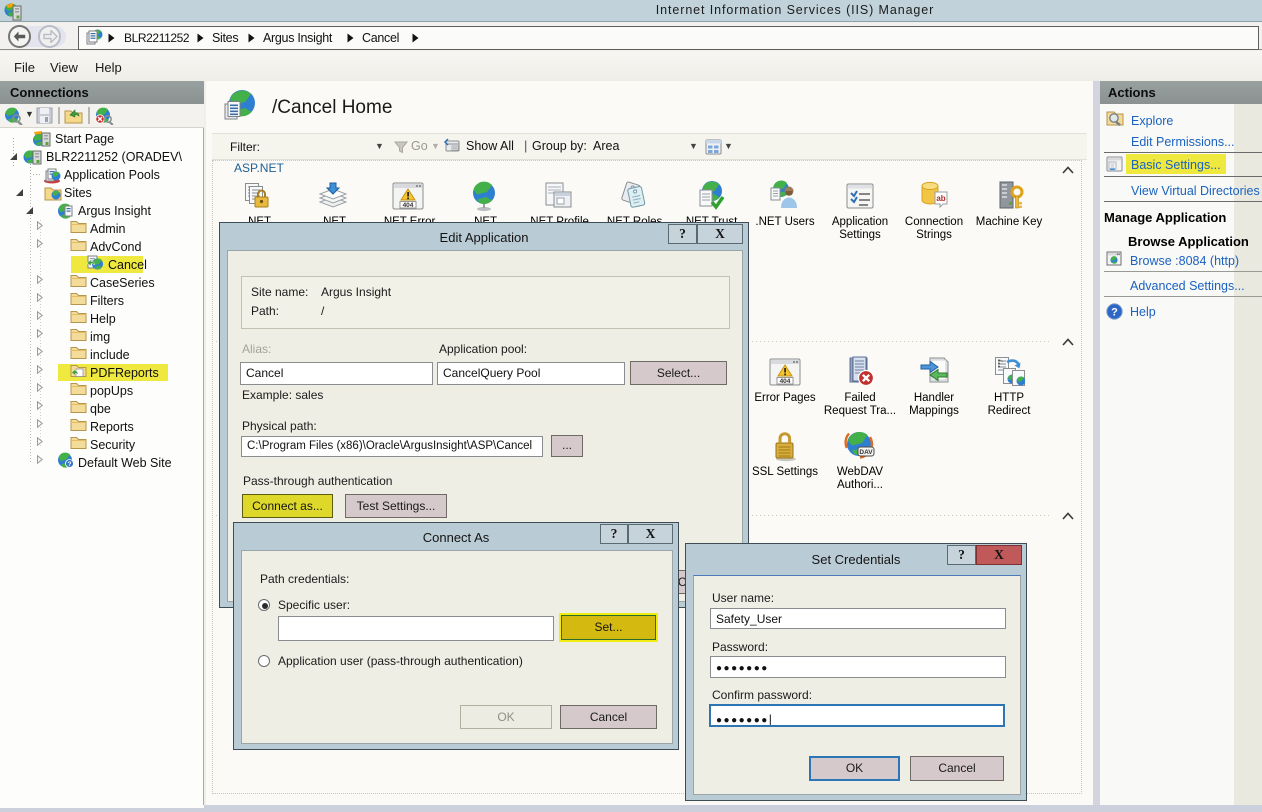 Image resolution: width=1262 pixels, height=812 pixels. What do you see at coordinates (866, 452) in the screenshot?
I see `svg-text: DAV` at bounding box center [866, 452].